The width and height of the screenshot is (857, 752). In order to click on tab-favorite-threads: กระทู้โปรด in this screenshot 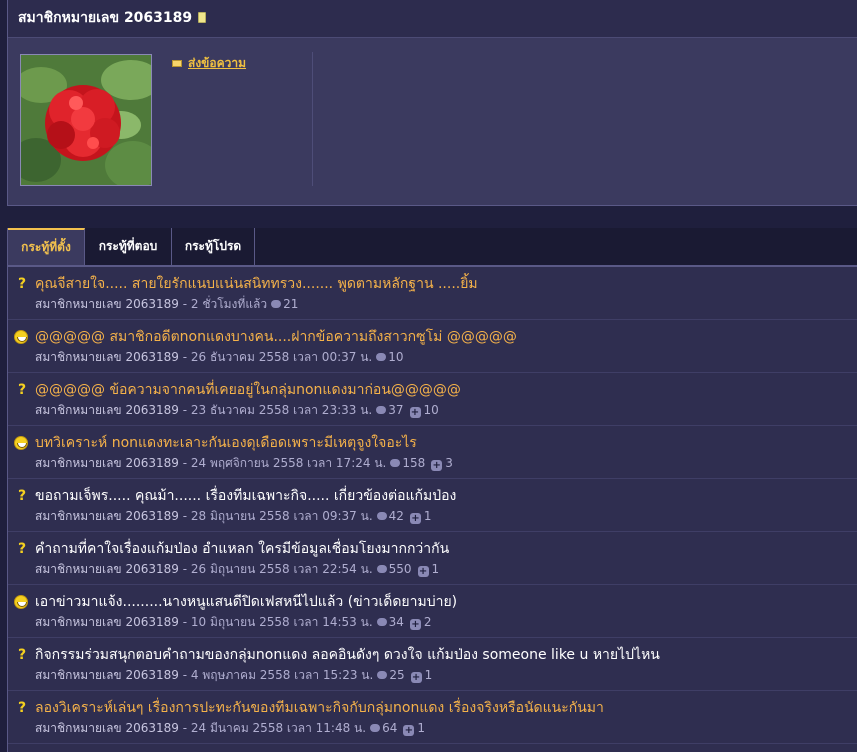, I will do `click(213, 246)`.